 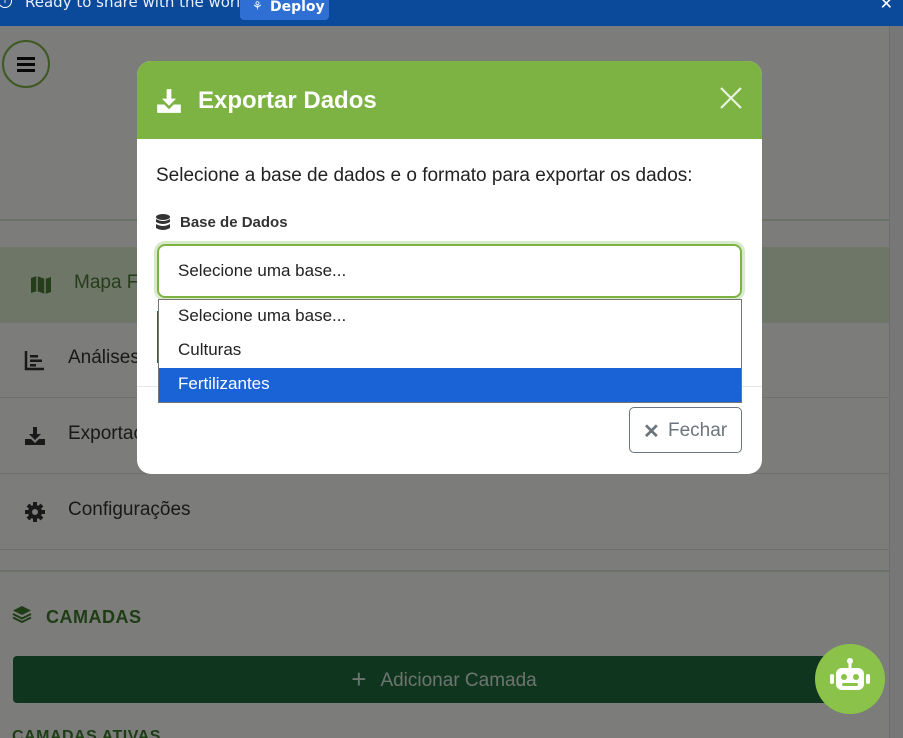 I want to click on close-button-label: Fechar, so click(x=698, y=430).